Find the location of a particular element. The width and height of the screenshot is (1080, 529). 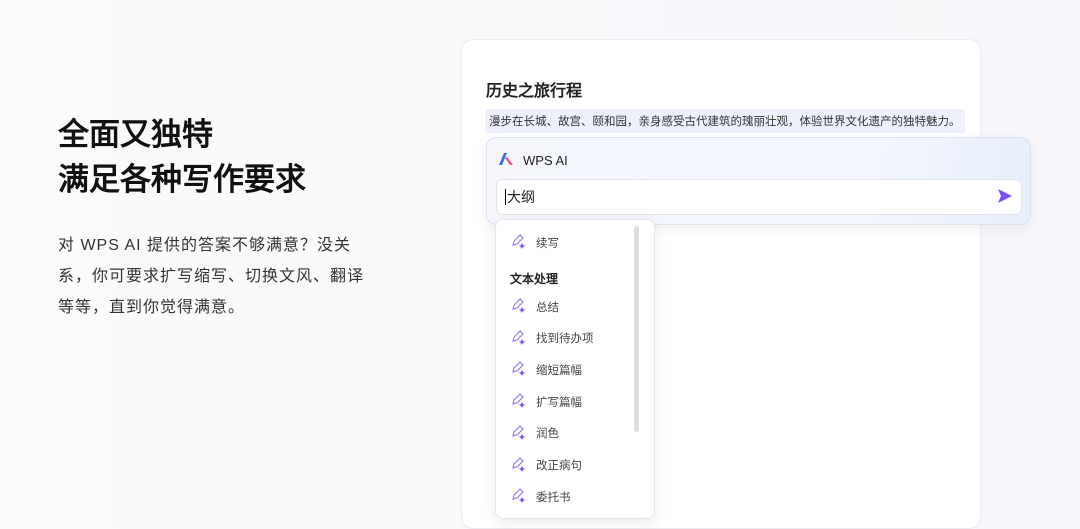

menu-item-label: 改正病句 is located at coordinates (559, 466).